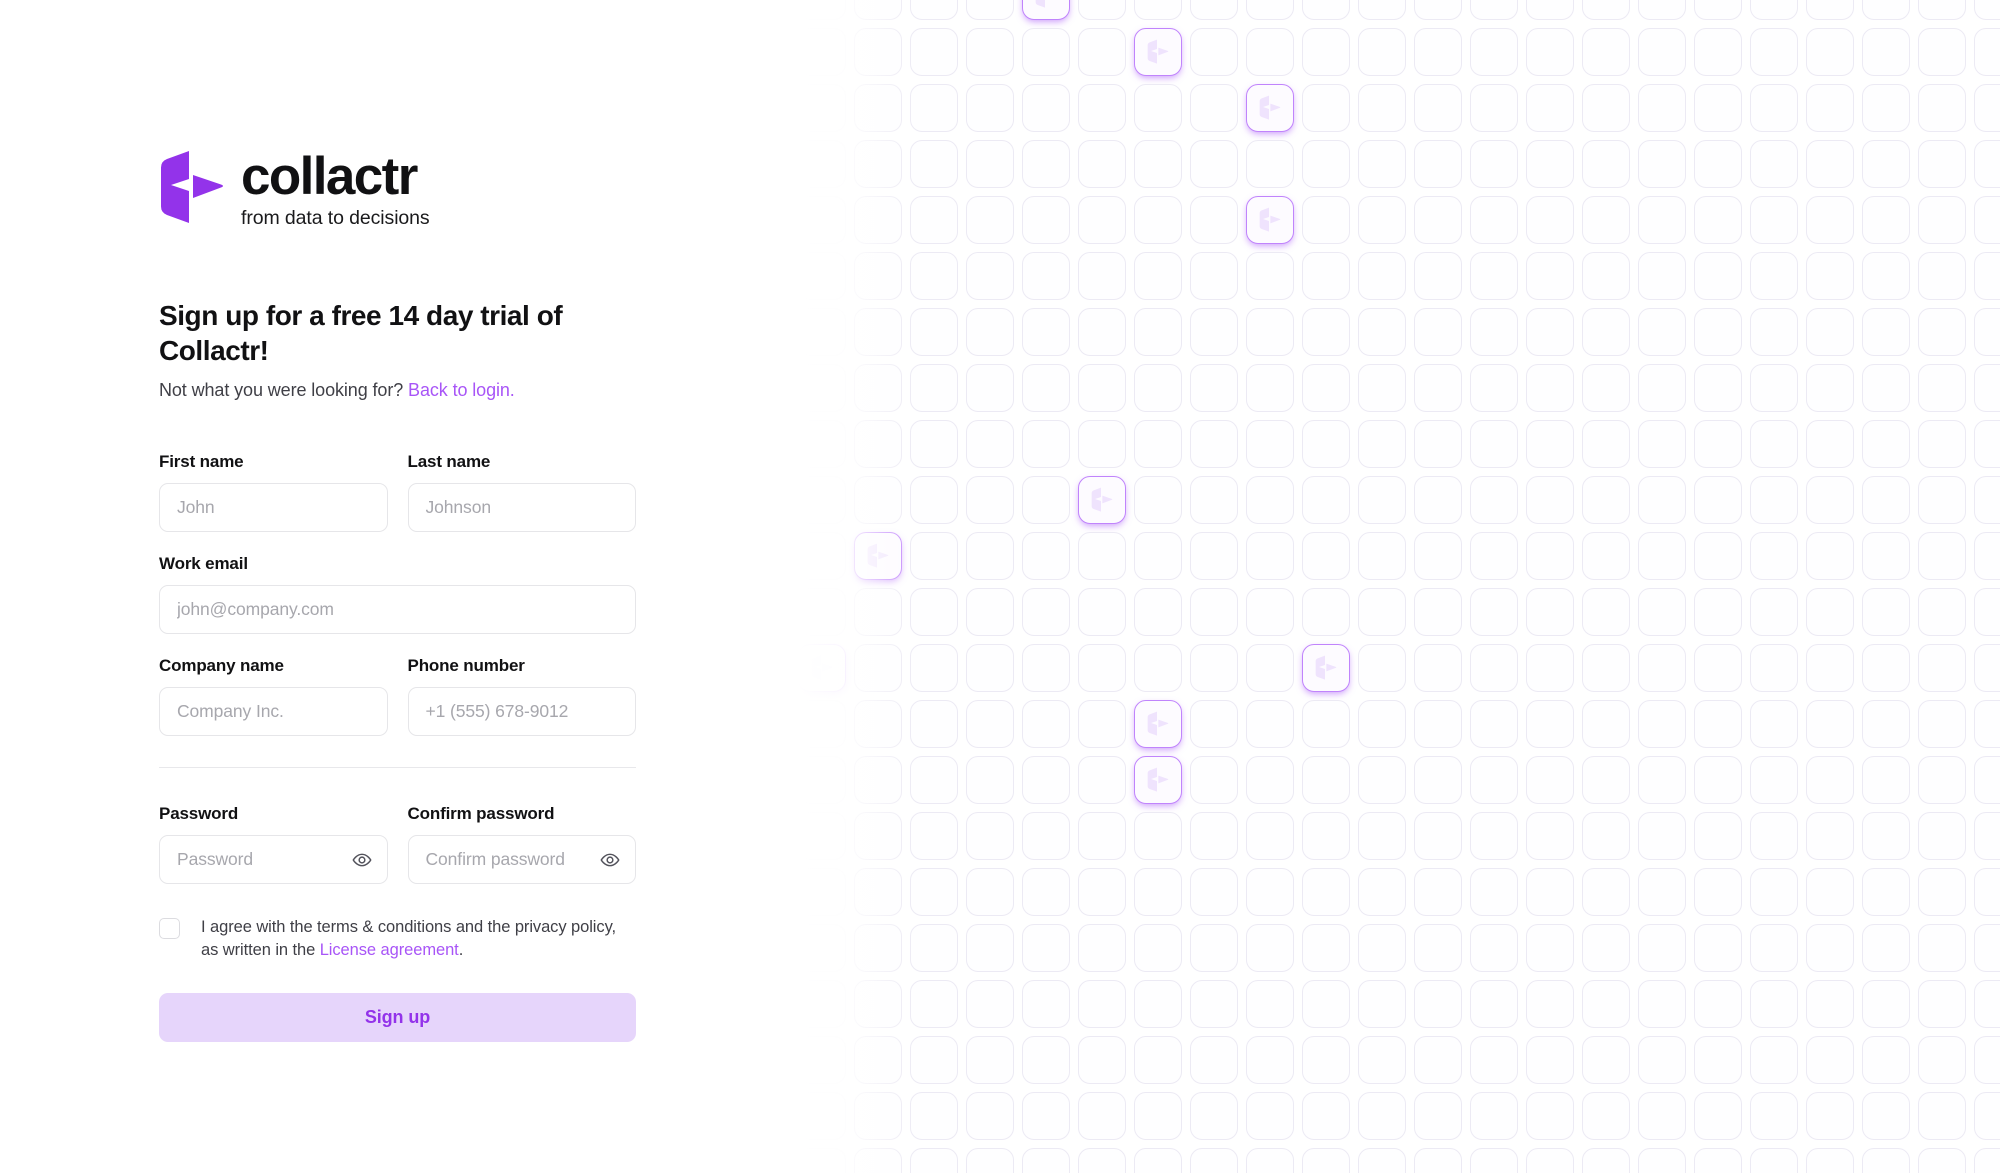  I want to click on company-name-input, so click(273, 711).